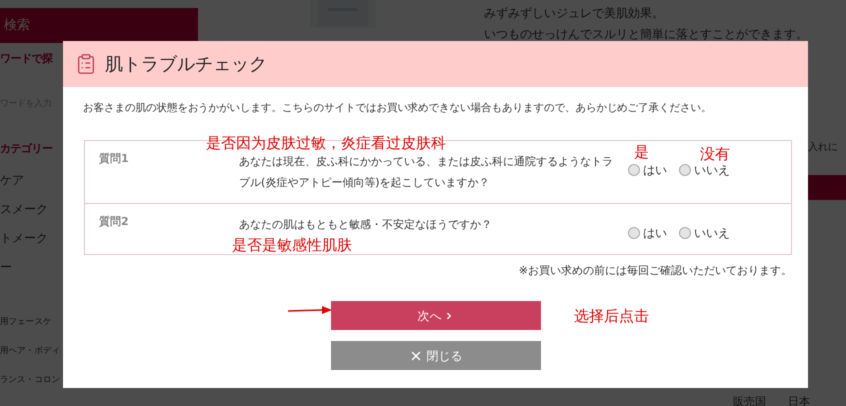  I want to click on side-button: 入れに, so click(823, 147).